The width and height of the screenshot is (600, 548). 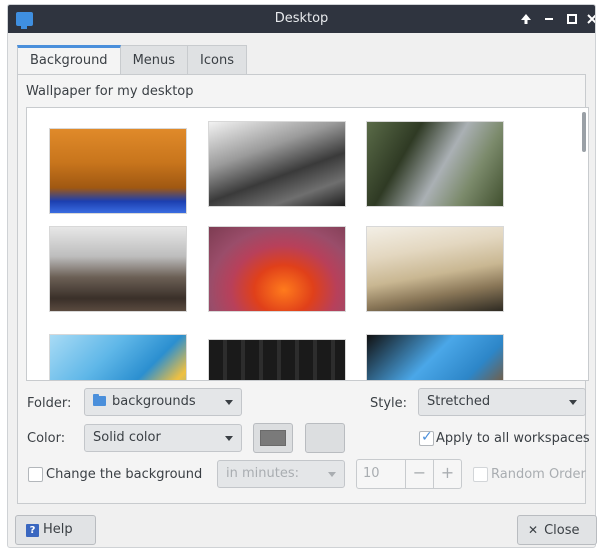 What do you see at coordinates (588, 19) in the screenshot?
I see `close-icon` at bounding box center [588, 19].